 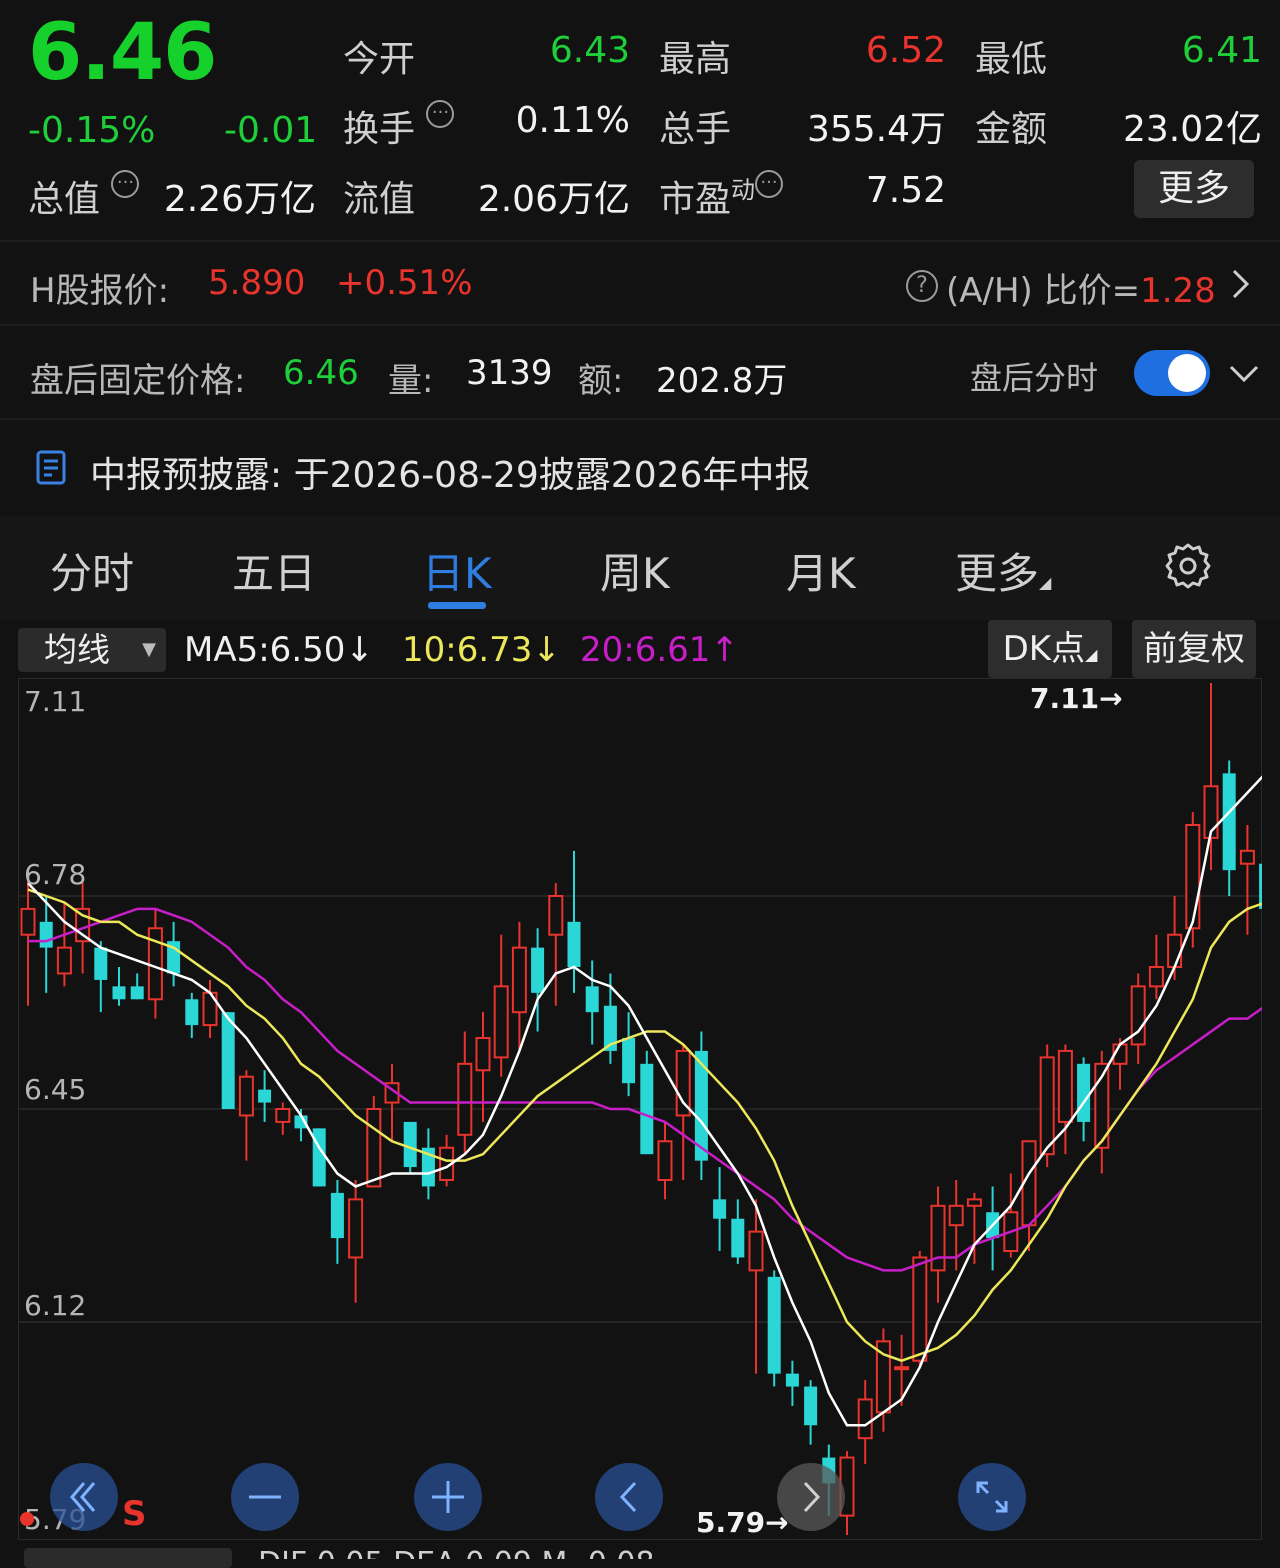 I want to click on lower-indicator-select, so click(x=128, y=1558).